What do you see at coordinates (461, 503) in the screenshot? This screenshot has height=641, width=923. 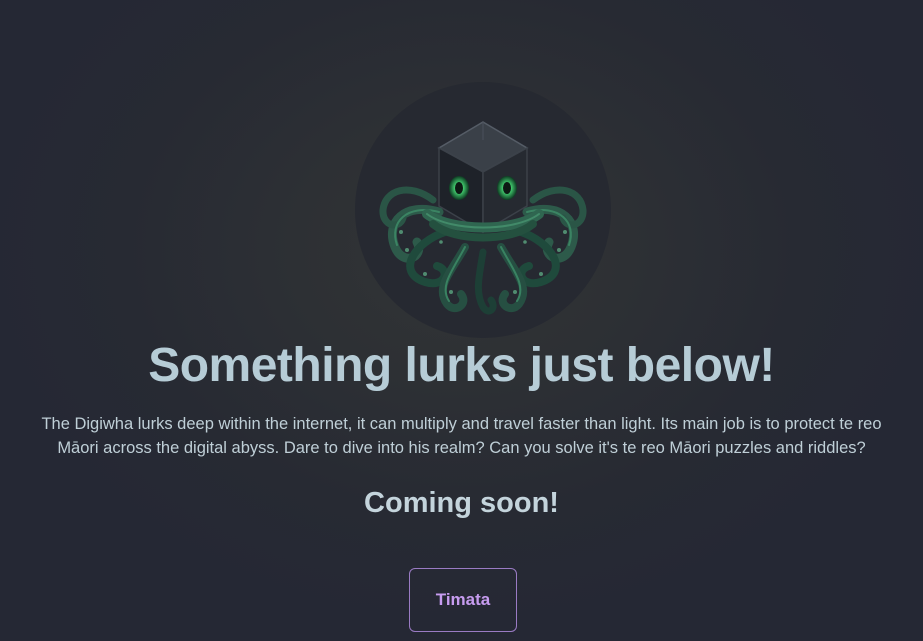 I see `coming-soon-text: Coming soon!` at bounding box center [461, 503].